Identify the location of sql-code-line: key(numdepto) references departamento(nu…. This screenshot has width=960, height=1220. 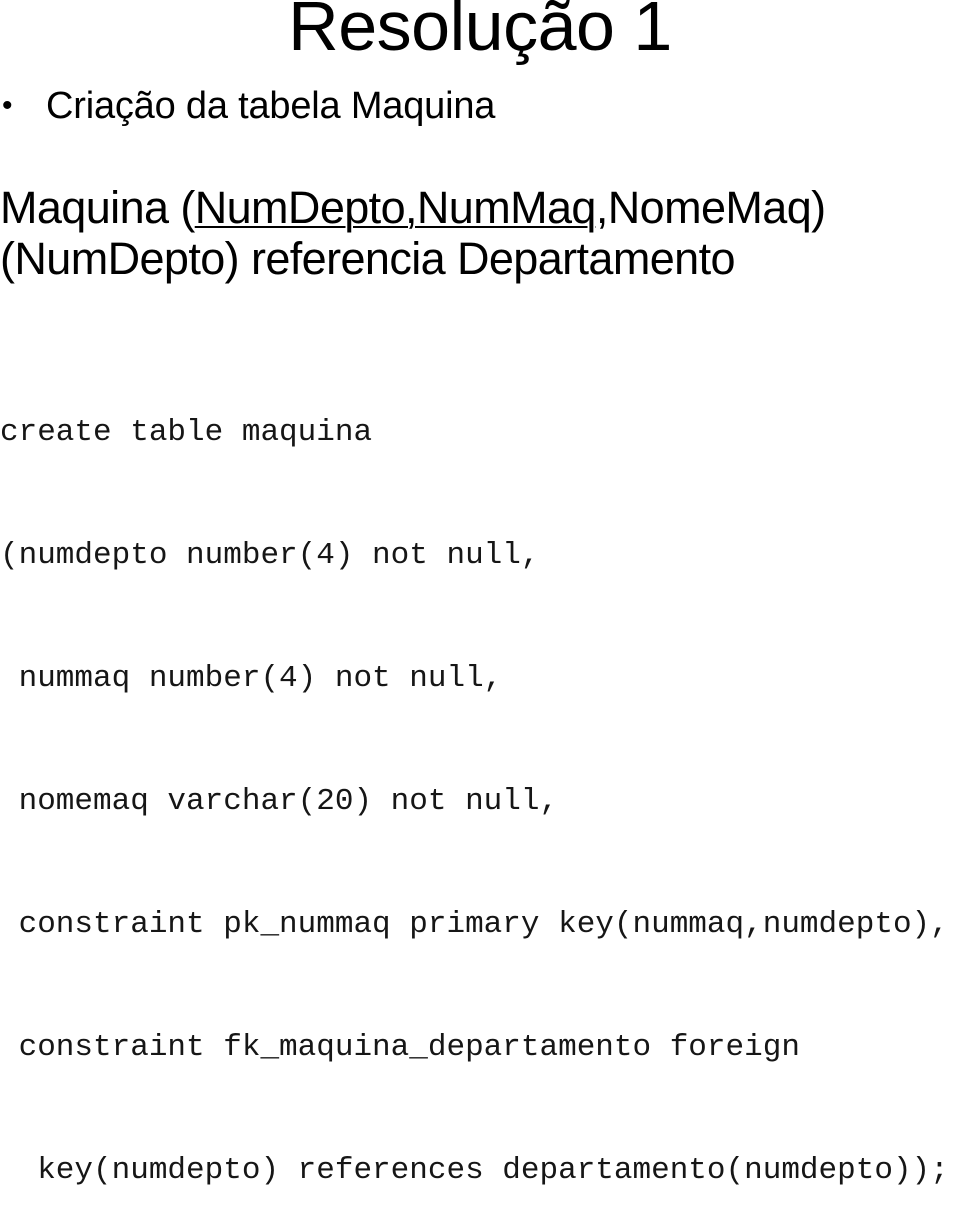
(474, 1170).